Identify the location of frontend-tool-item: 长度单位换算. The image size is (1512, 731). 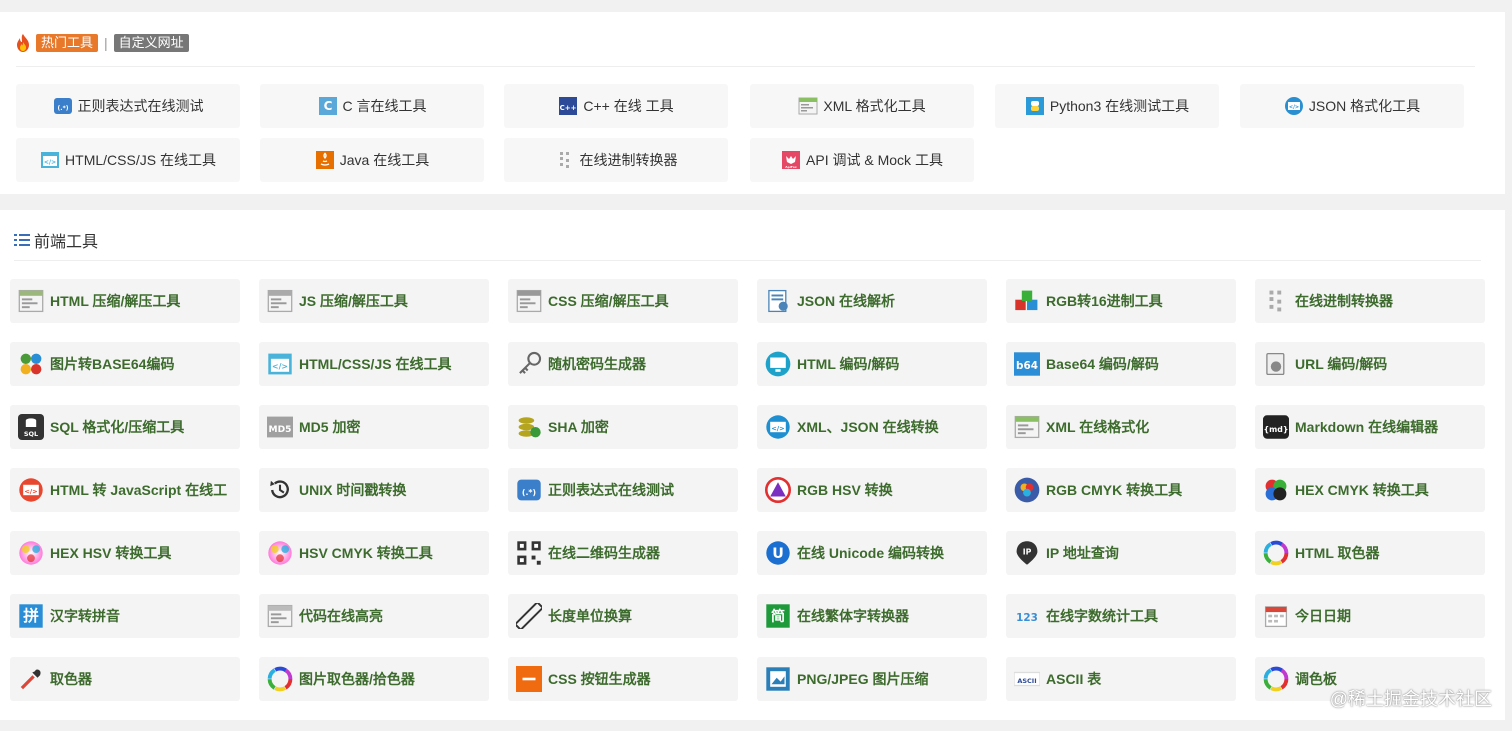
(623, 616).